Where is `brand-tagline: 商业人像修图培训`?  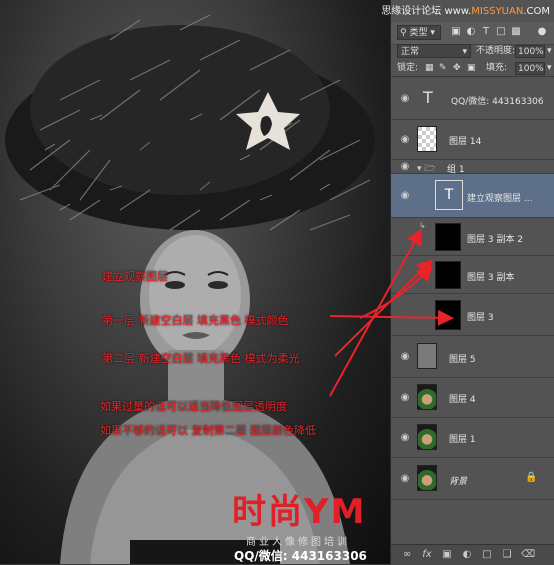
brand-tagline: 商业人像修图培训 is located at coordinates (298, 542).